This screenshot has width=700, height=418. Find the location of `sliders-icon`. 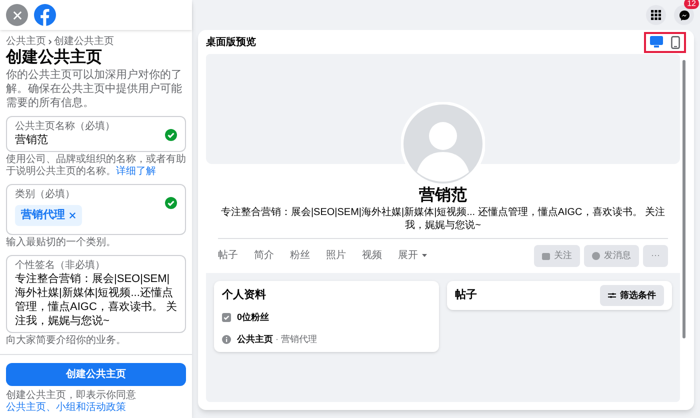

sliders-icon is located at coordinates (612, 295).